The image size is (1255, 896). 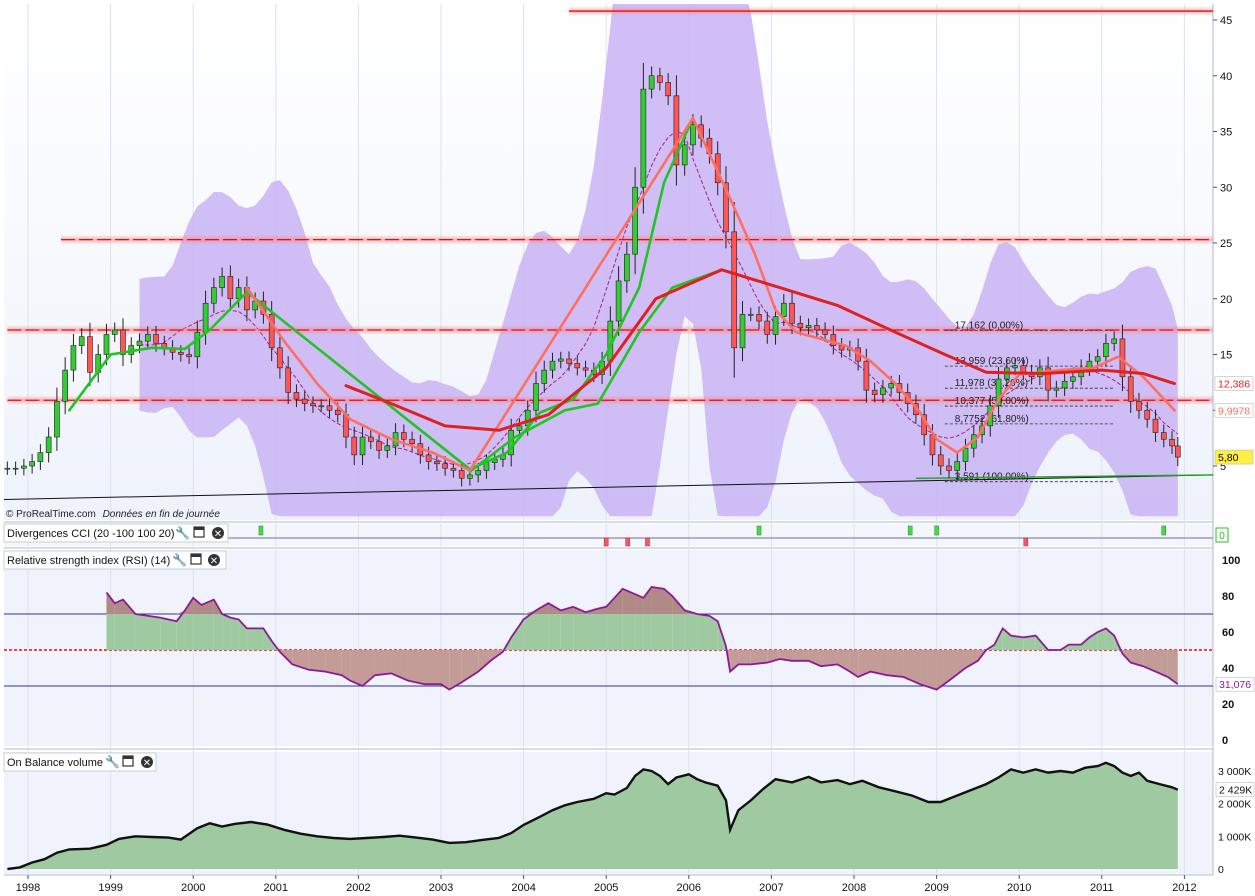 I want to click on year-label: 2007, so click(x=771, y=888).